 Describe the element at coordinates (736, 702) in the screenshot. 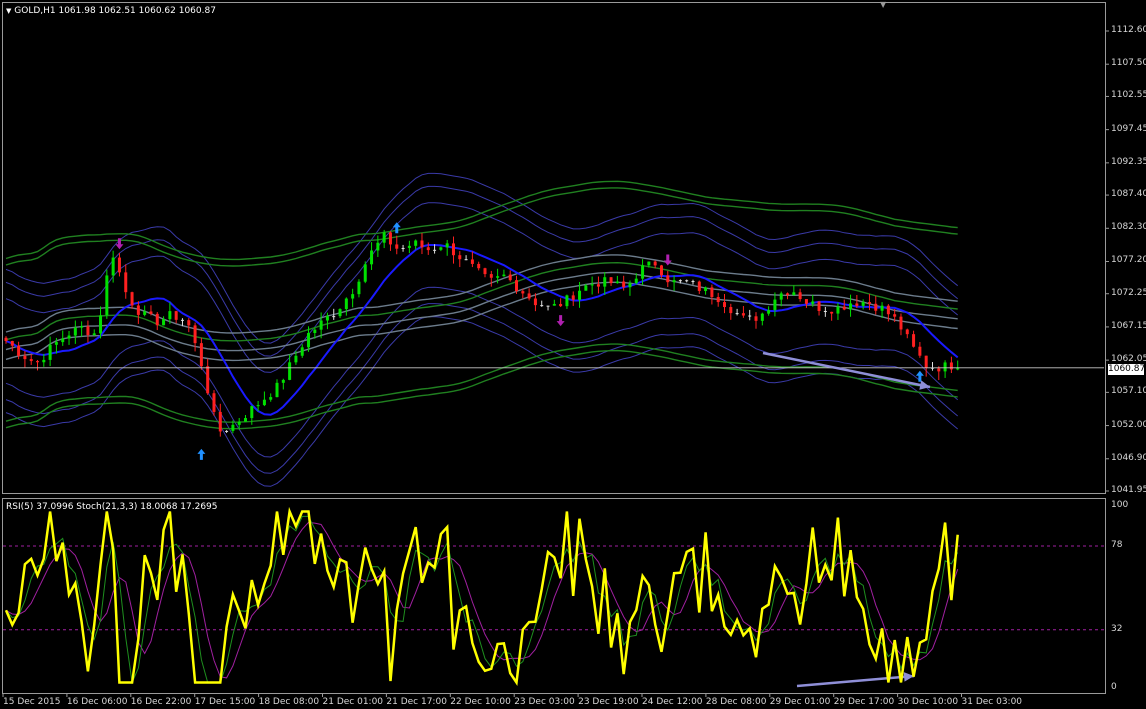

I see `time-axis-tick: 28 Dec 08:00` at that location.